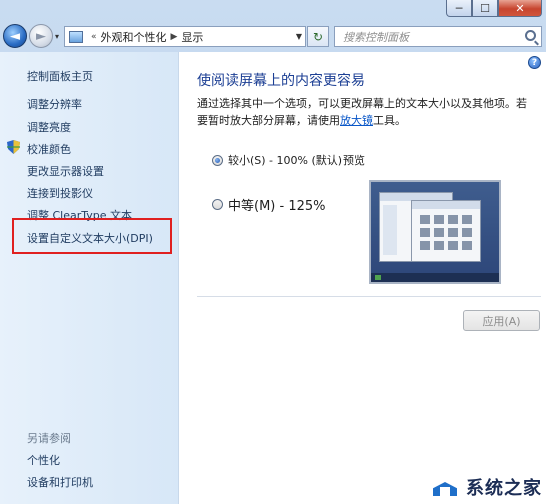 The width and height of the screenshot is (546, 504). What do you see at coordinates (376, 37) in the screenshot?
I see `search-placeholder: 搜索控制面板` at bounding box center [376, 37].